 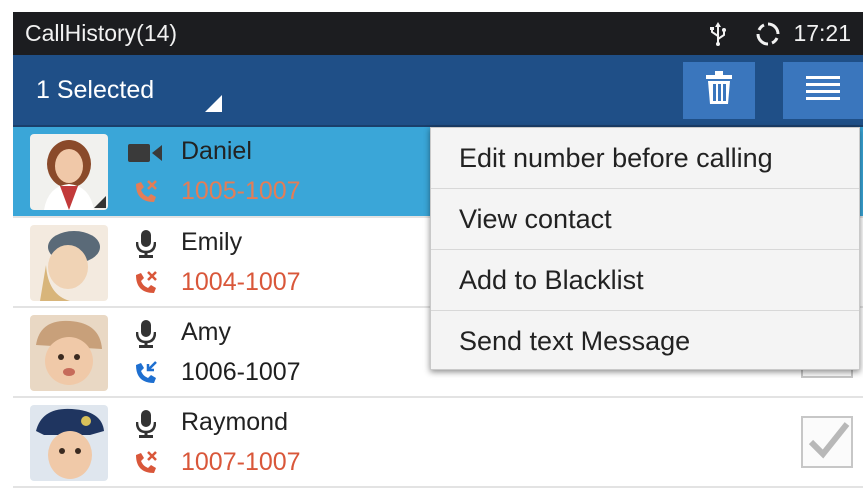 What do you see at coordinates (213, 103) in the screenshot?
I see `dropdown-indicator-icon` at bounding box center [213, 103].